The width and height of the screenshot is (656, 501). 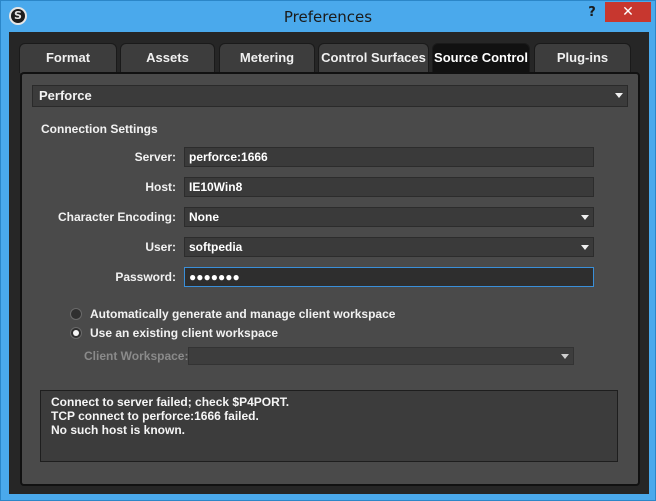 What do you see at coordinates (184, 333) in the screenshot?
I see `workspace-option-existing-label: Use an existing client workspace` at bounding box center [184, 333].